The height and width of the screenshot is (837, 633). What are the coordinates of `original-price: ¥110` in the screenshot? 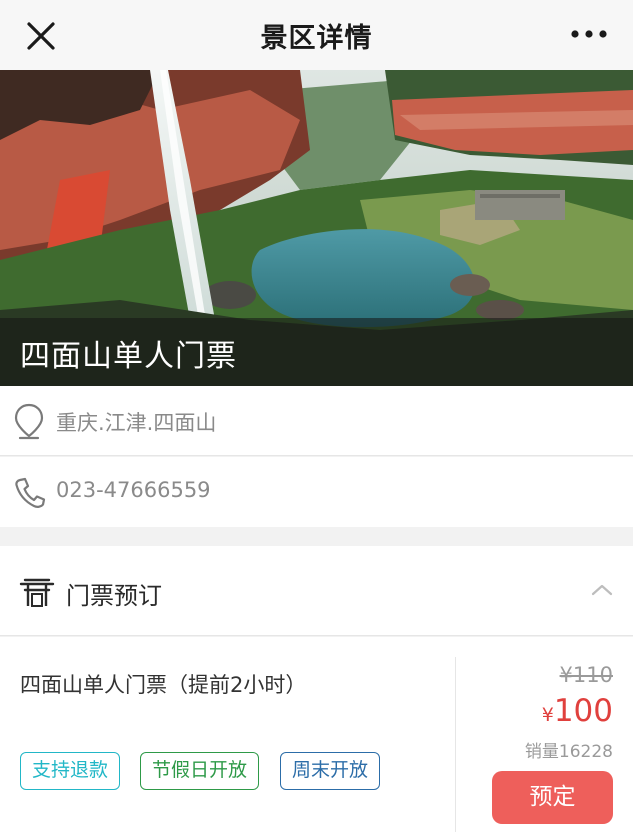 It's located at (586, 675).